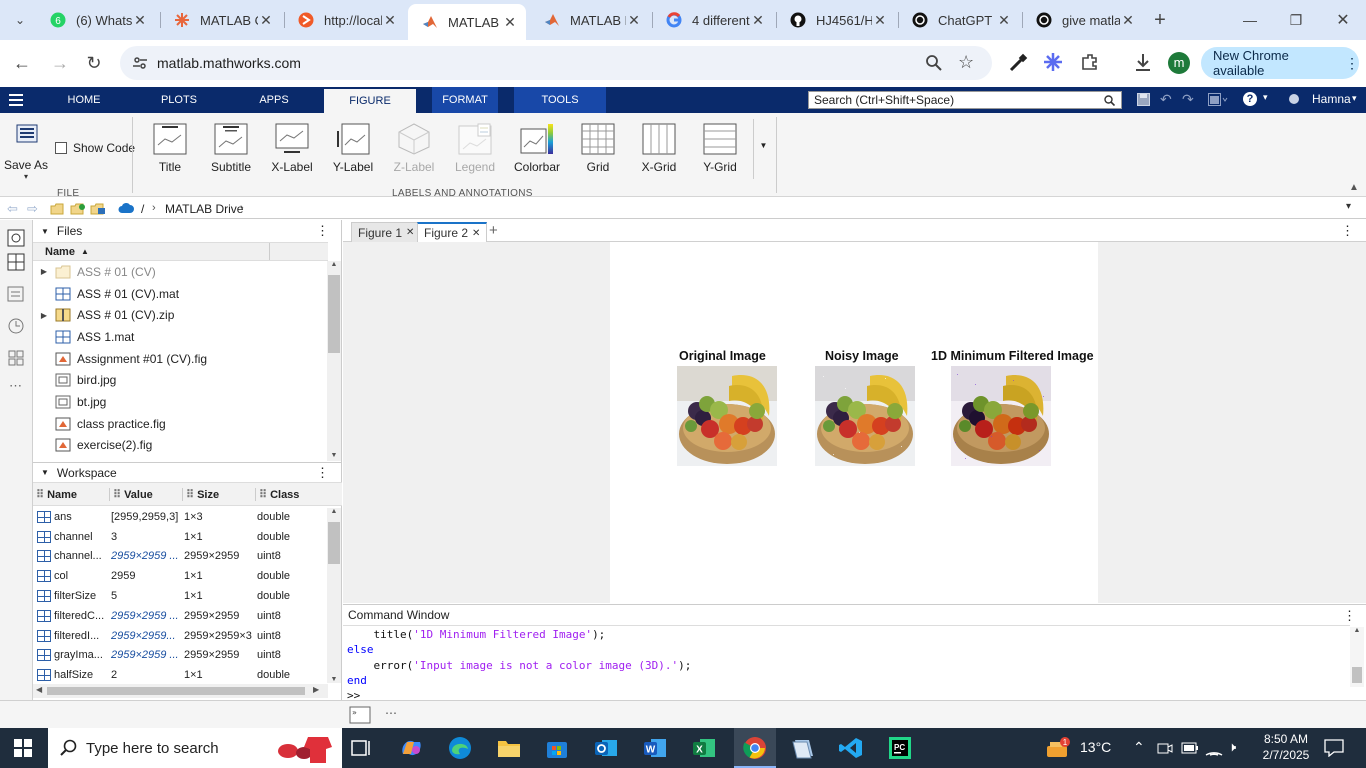  Describe the element at coordinates (851, 748) in the screenshot. I see `vscode-icon` at that location.